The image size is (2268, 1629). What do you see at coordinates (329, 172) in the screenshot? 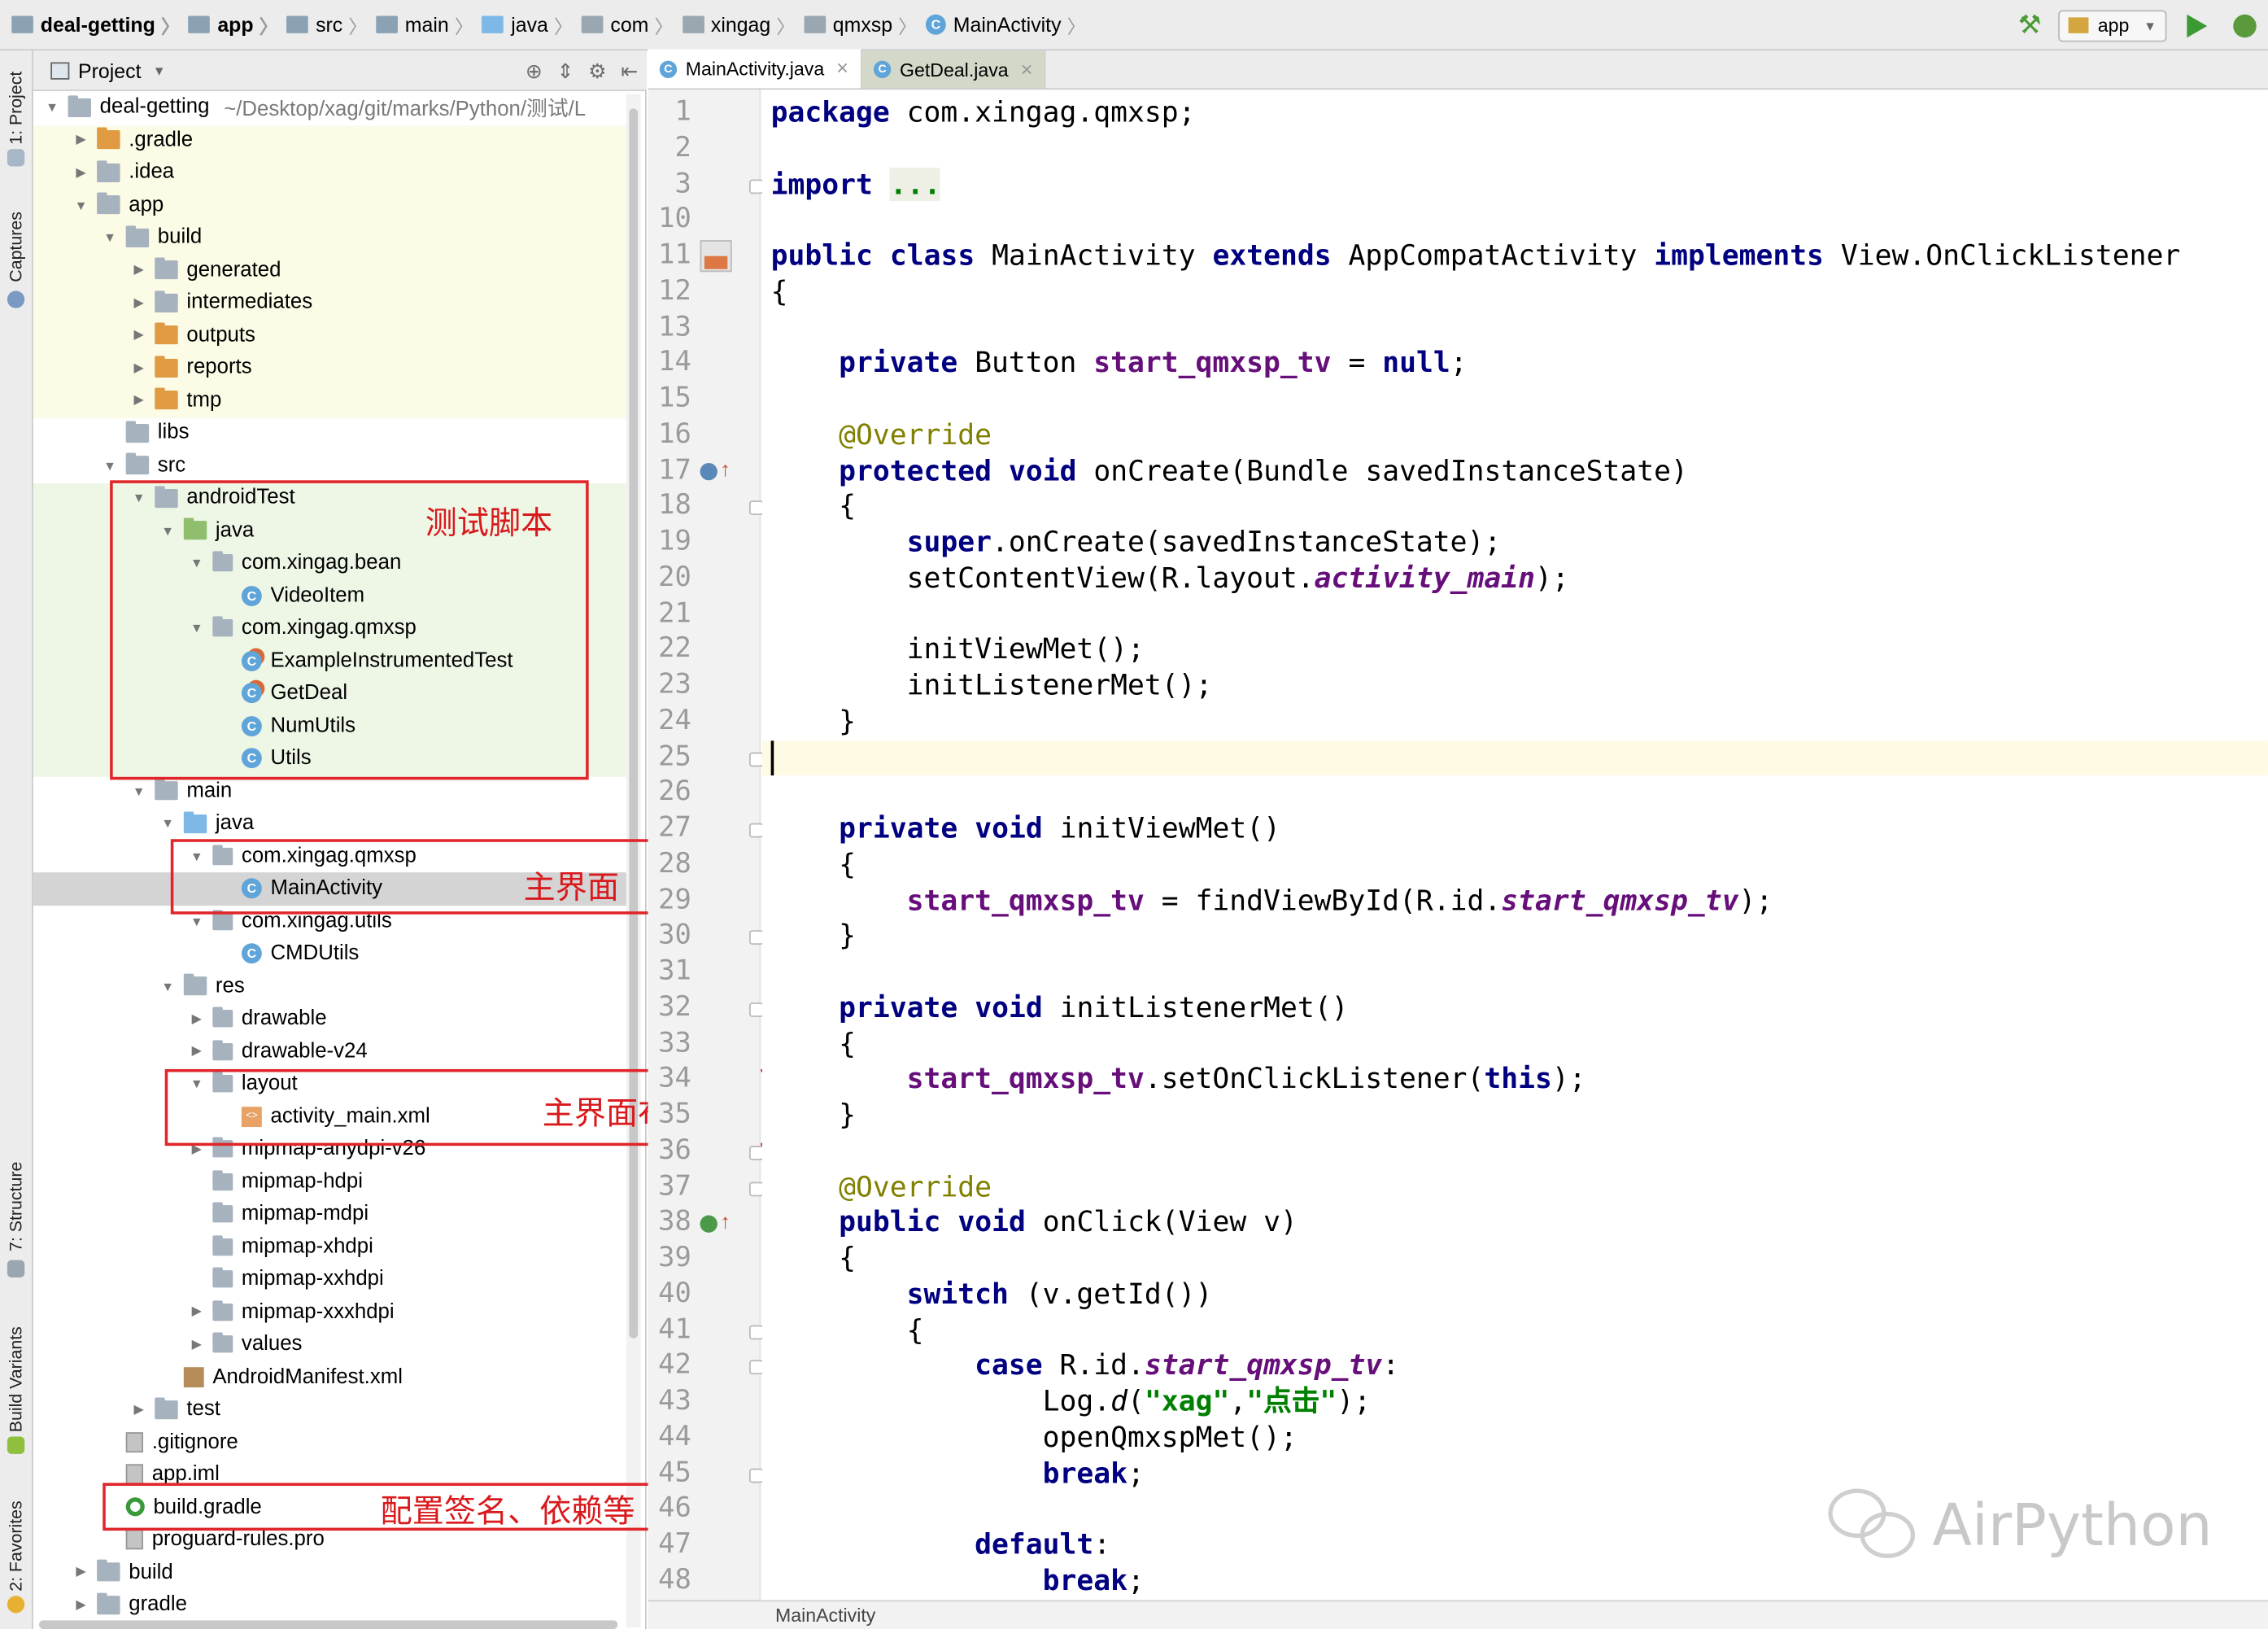
I see `tree-item: ▶ .idea` at bounding box center [329, 172].